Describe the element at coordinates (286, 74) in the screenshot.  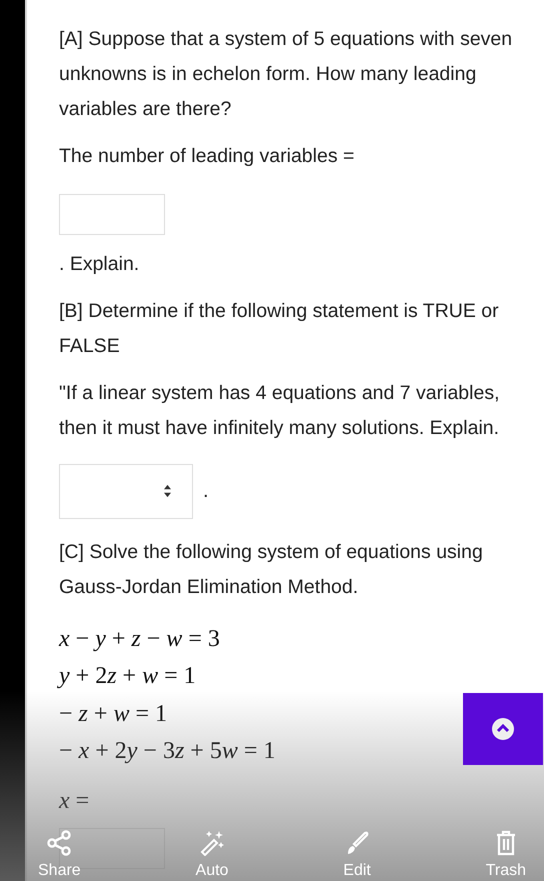
I see `question-text: [A] Suppose that a system of 5 equations with seven unknowns is in echelon form. How many leading variables are there?` at that location.